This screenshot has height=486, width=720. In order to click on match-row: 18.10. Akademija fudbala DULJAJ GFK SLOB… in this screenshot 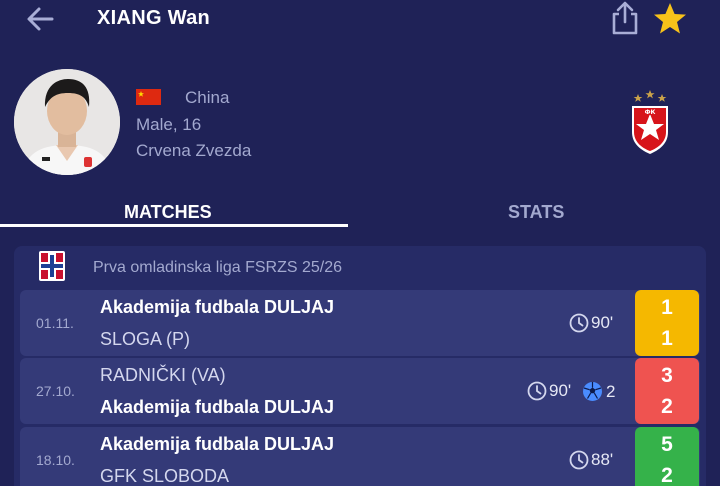, I will do `click(360, 456)`.